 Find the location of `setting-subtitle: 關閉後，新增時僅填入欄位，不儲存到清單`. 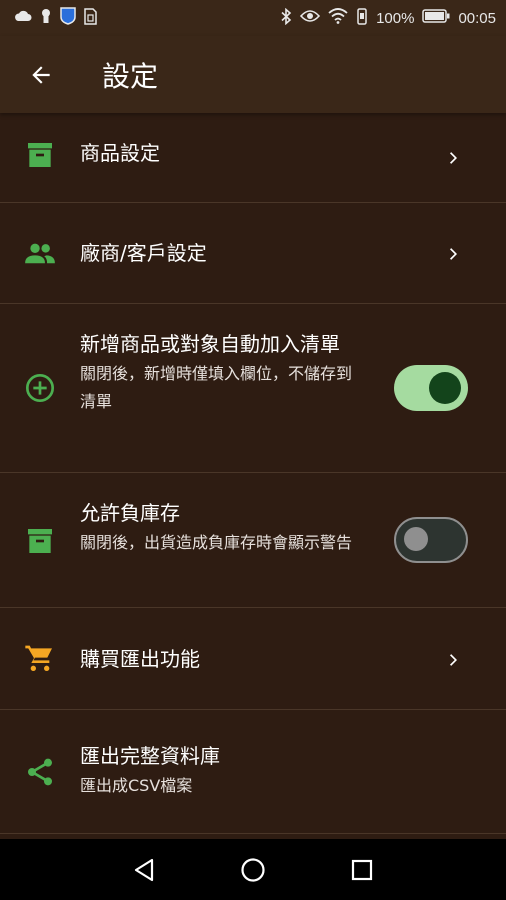

setting-subtitle: 關閉後，新增時僅填入欄位，不儲存到清單 is located at coordinates (216, 387).